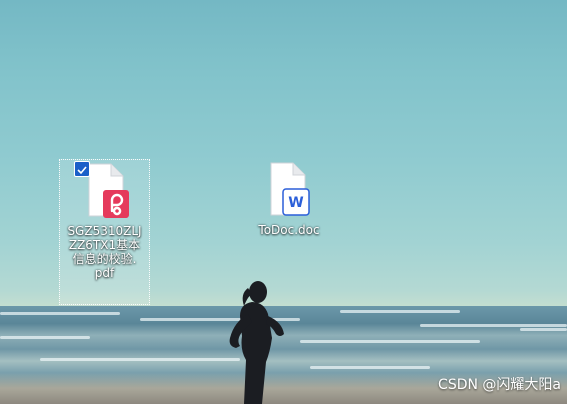  Describe the element at coordinates (499, 385) in the screenshot. I see `watermark-text: CSDN @闪耀大阳a` at that location.